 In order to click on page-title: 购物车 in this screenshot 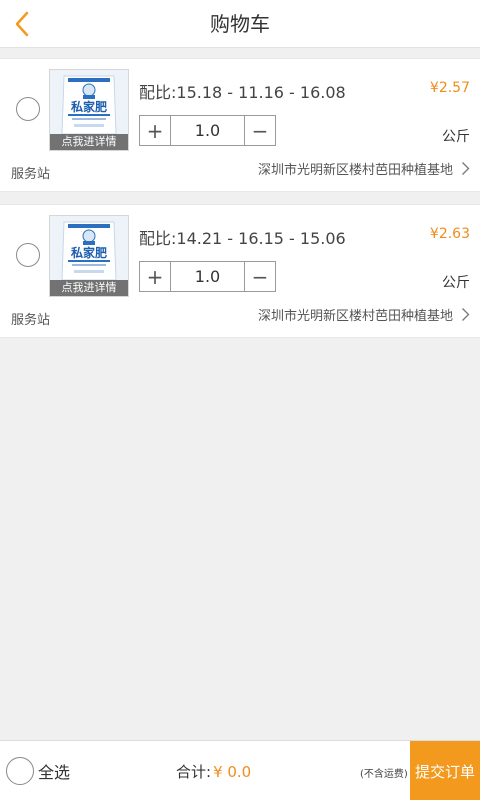, I will do `click(240, 24)`.